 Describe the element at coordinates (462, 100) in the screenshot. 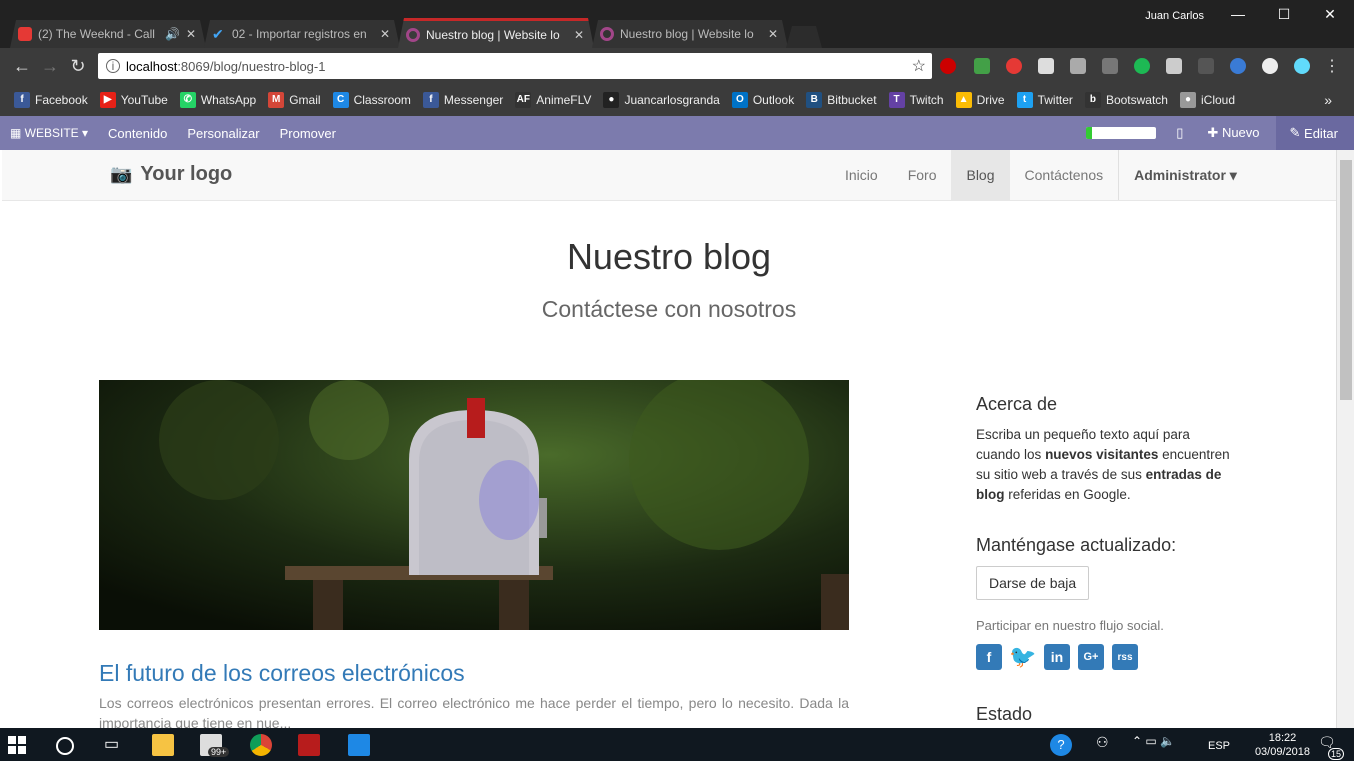

I see `bookmark-messenger: f Messenger` at that location.